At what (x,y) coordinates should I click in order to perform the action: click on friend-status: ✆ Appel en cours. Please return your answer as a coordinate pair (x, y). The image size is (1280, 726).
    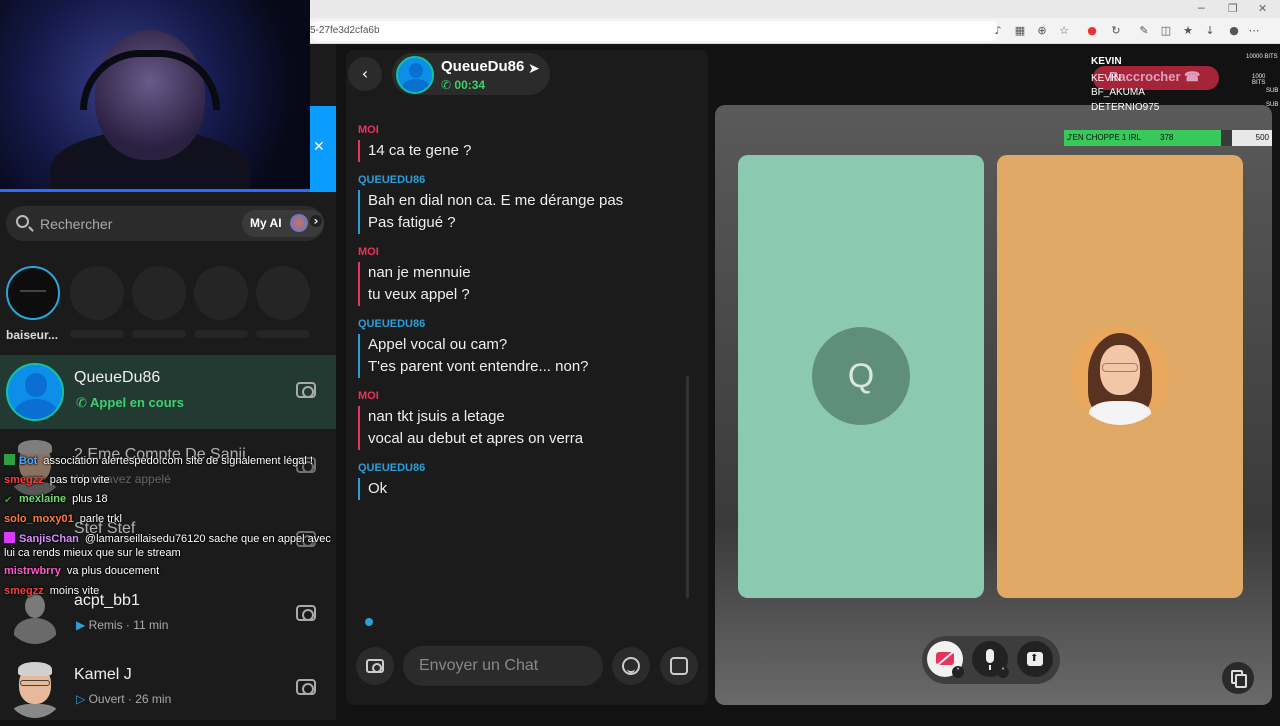
    Looking at the image, I should click on (130, 403).